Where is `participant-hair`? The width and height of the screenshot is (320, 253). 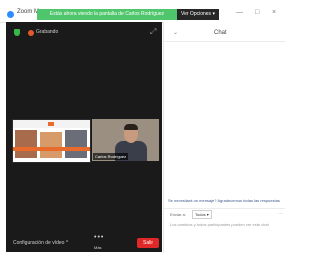
participant-hair is located at coordinates (131, 127).